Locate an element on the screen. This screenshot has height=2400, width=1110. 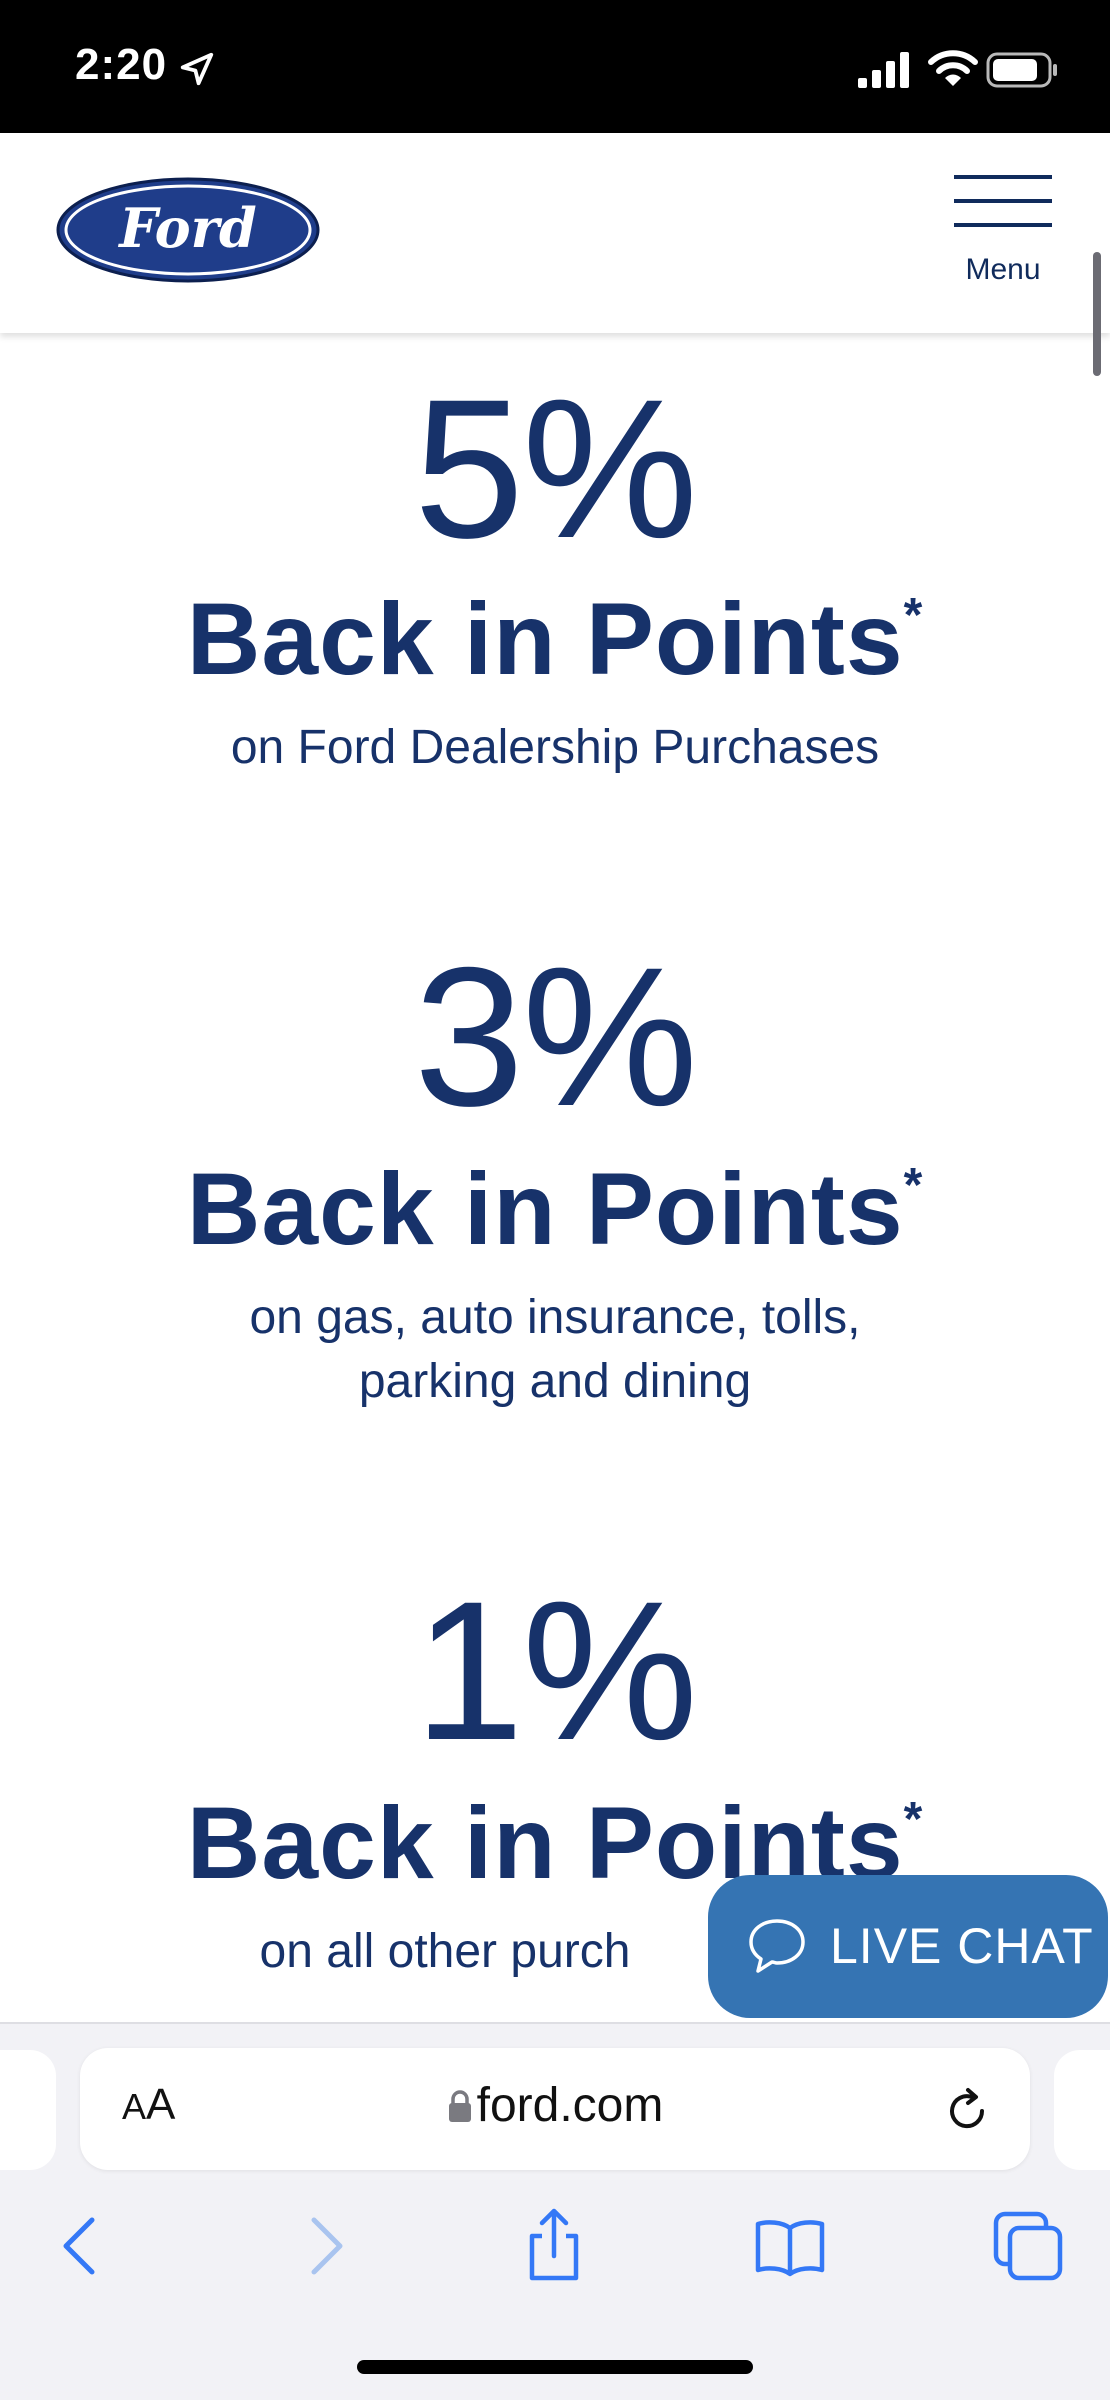
live-chat-label: LIVE CHAT is located at coordinates (962, 1946).